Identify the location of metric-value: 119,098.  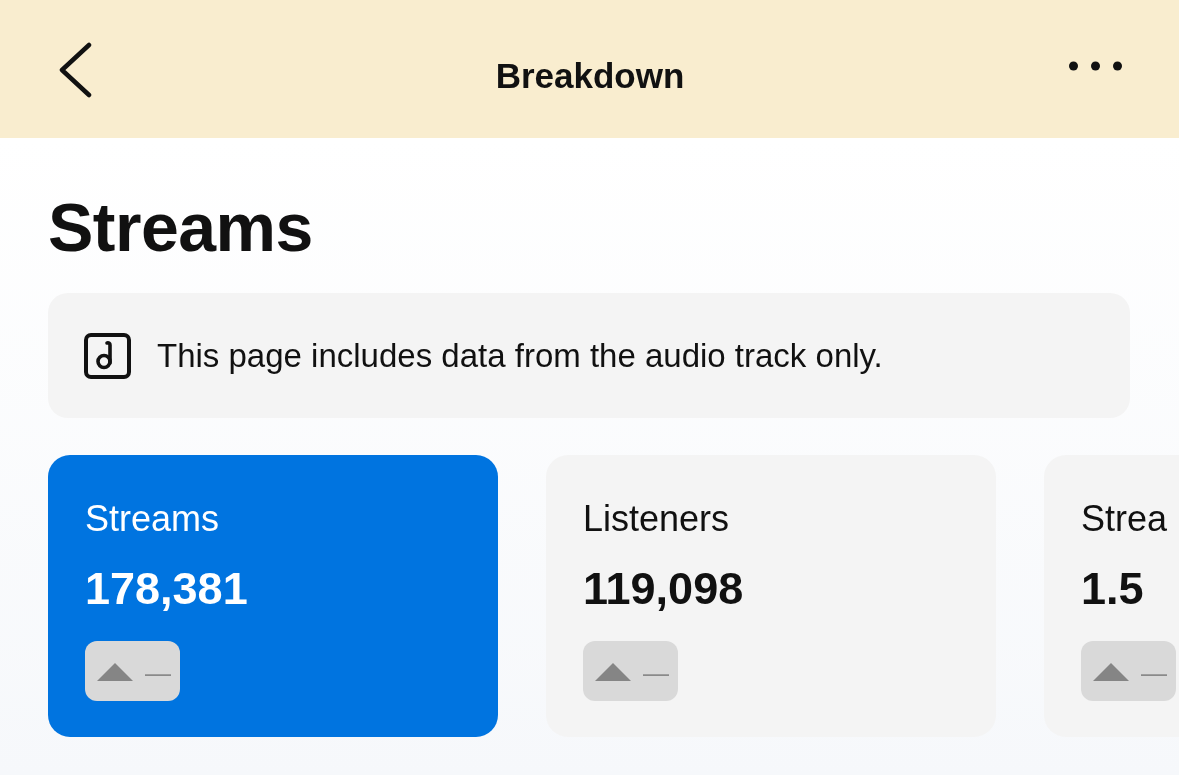
(663, 589).